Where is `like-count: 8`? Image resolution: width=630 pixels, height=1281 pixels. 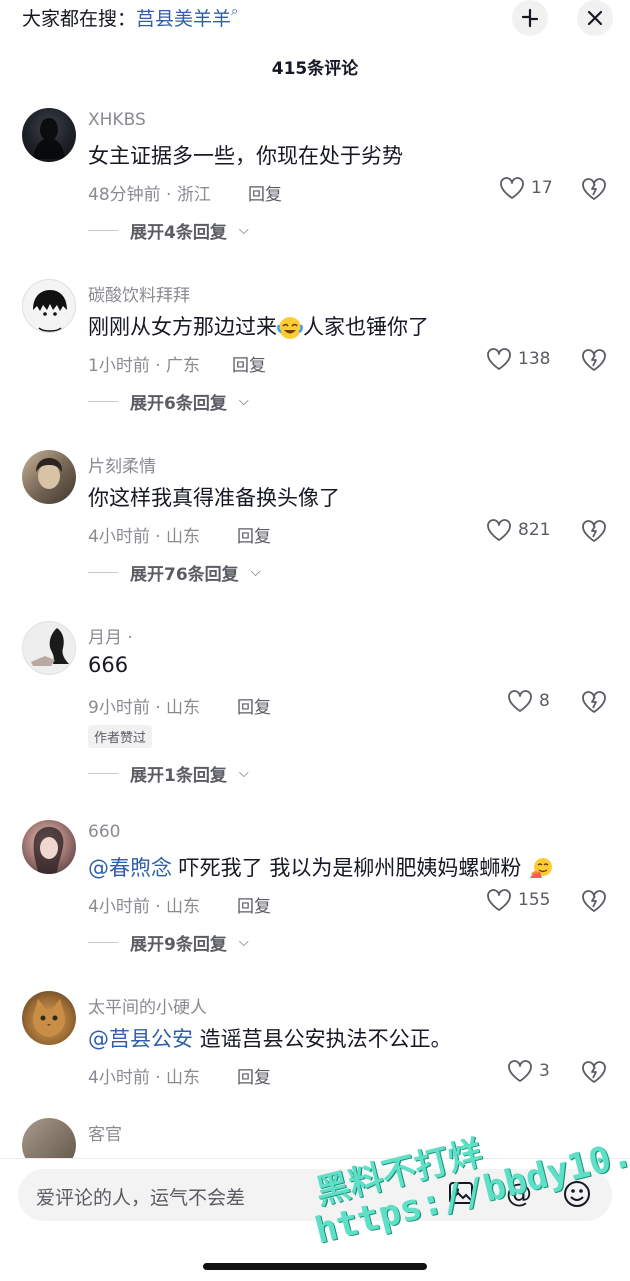 like-count: 8 is located at coordinates (544, 701).